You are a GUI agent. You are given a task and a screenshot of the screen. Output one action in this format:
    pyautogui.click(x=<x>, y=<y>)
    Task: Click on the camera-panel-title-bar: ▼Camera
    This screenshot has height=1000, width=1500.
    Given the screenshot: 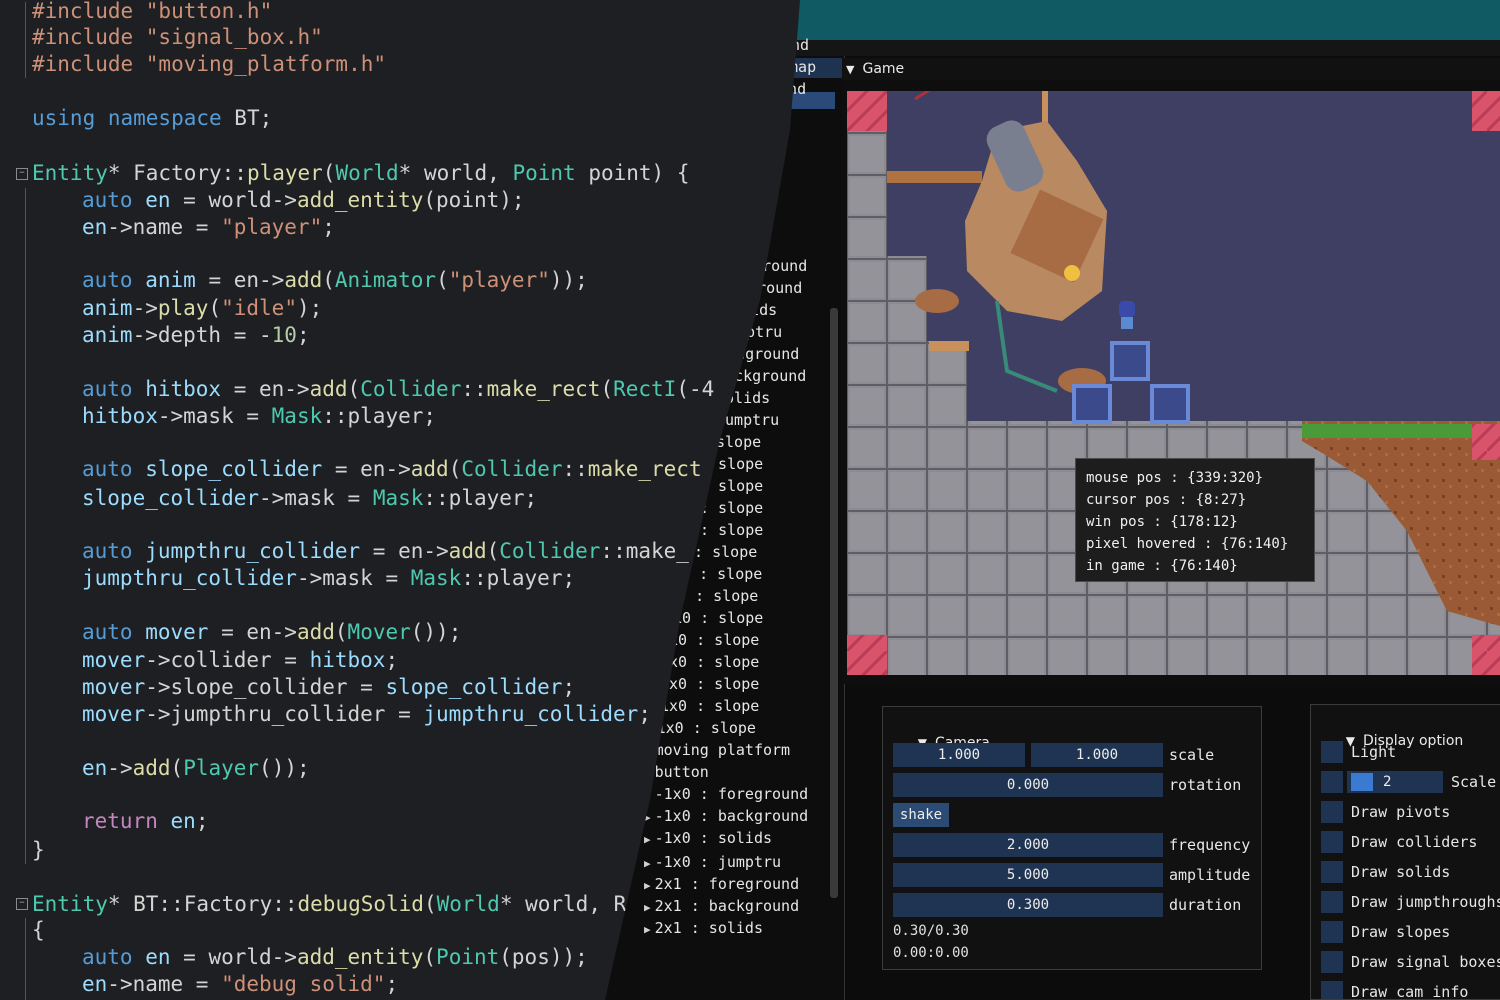 What is the action you would take?
    pyautogui.click(x=936, y=729)
    